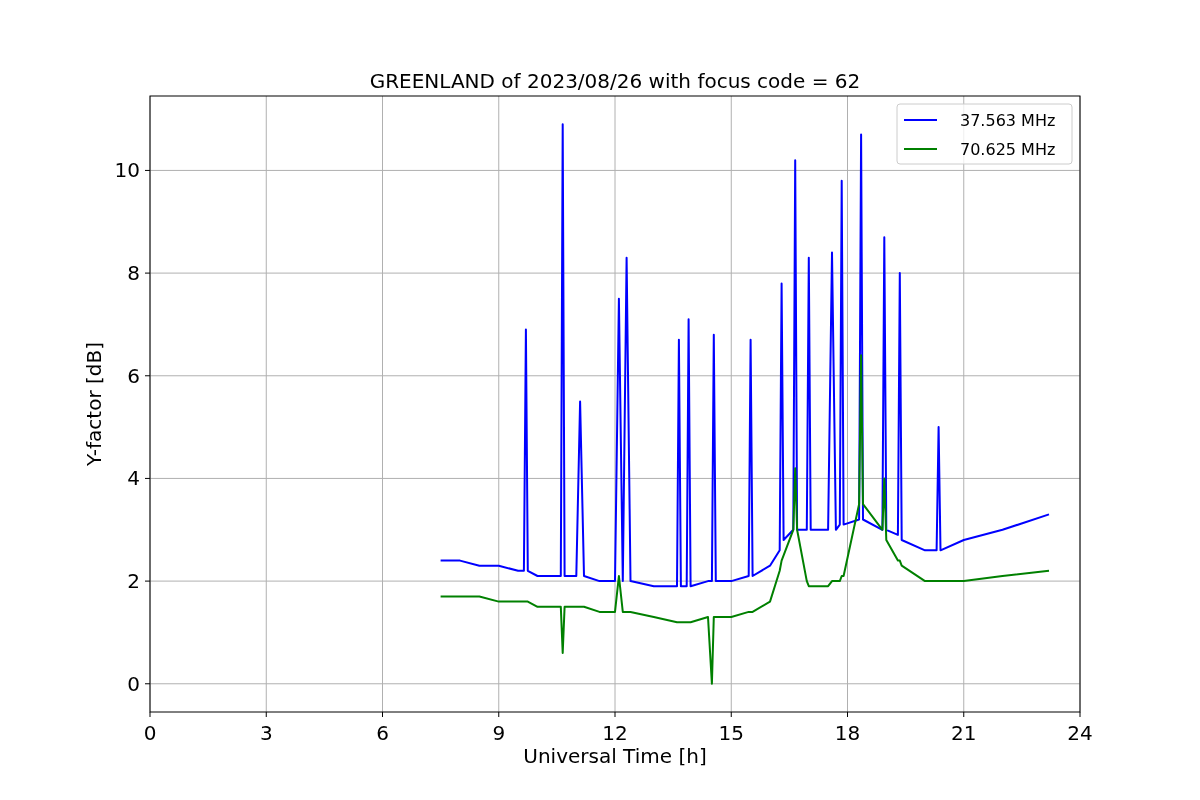 The height and width of the screenshot is (800, 1200). Describe the element at coordinates (127, 170) in the screenshot. I see `tick-label: 10` at that location.